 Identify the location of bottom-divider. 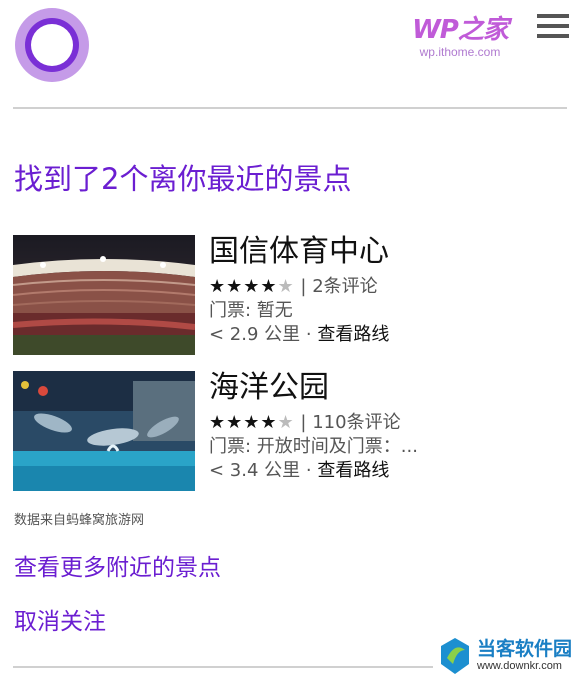
(223, 667).